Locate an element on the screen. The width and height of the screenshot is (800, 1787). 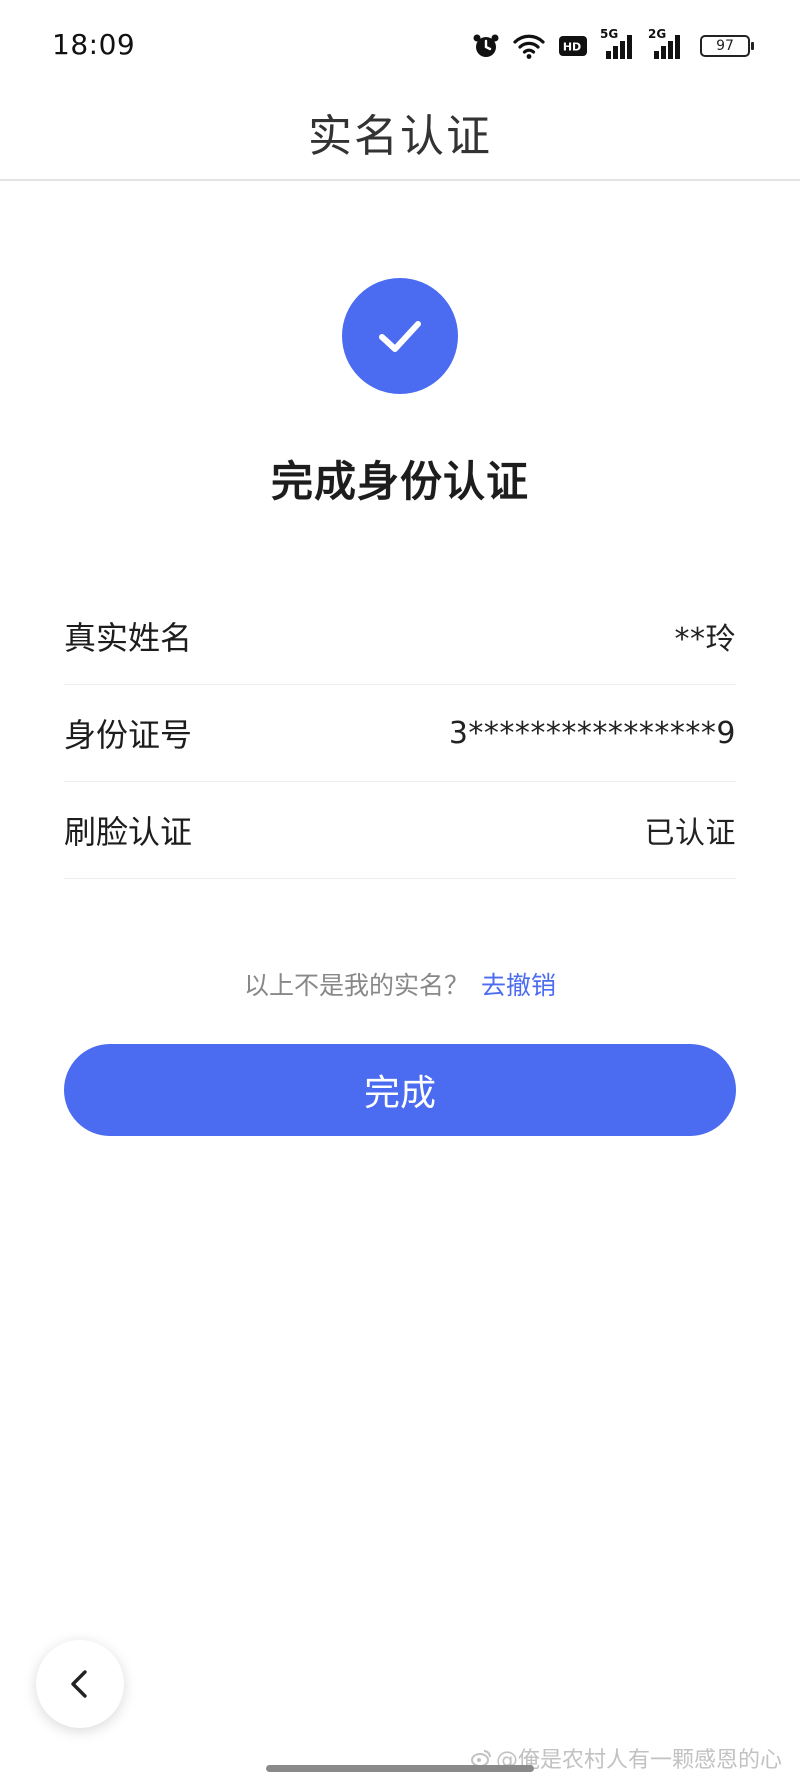
info-label: 刷脸认证 is located at coordinates (128, 832).